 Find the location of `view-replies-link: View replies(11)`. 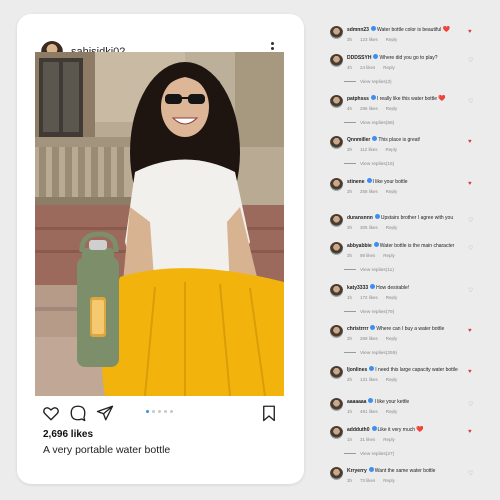

view-replies-link: View replies(11) is located at coordinates (369, 270).